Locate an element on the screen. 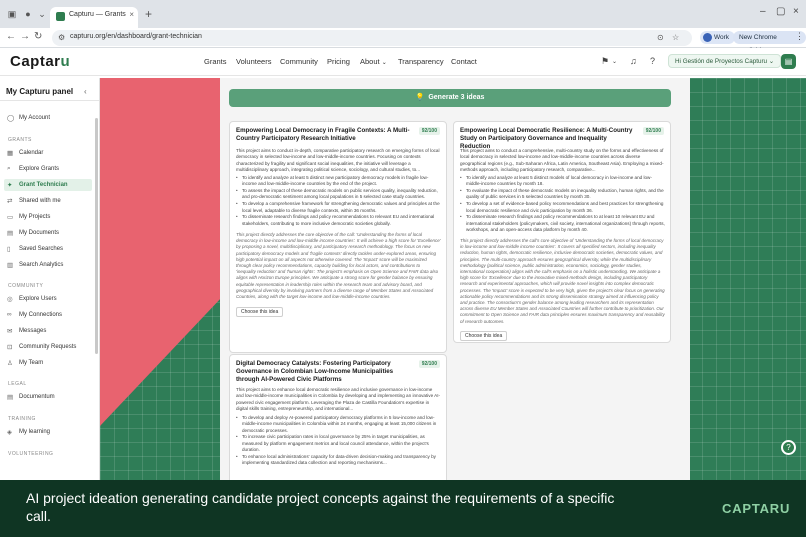  nav-about: About ⌄ is located at coordinates (373, 61).